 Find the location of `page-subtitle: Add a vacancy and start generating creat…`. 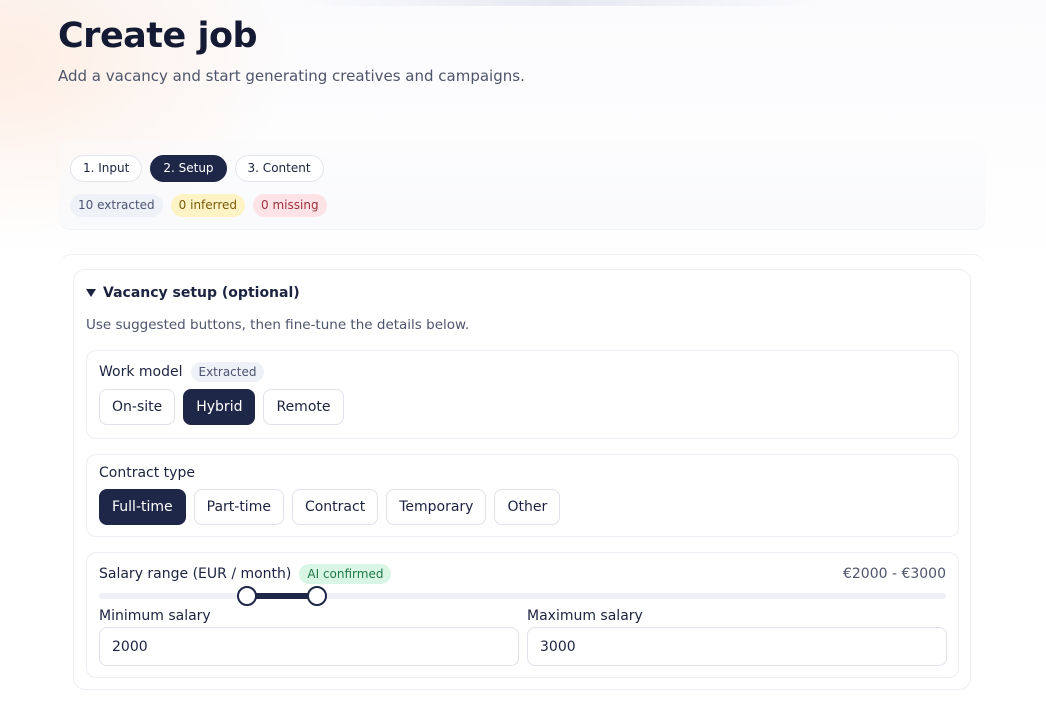

page-subtitle: Add a vacancy and start generating creat… is located at coordinates (291, 76).